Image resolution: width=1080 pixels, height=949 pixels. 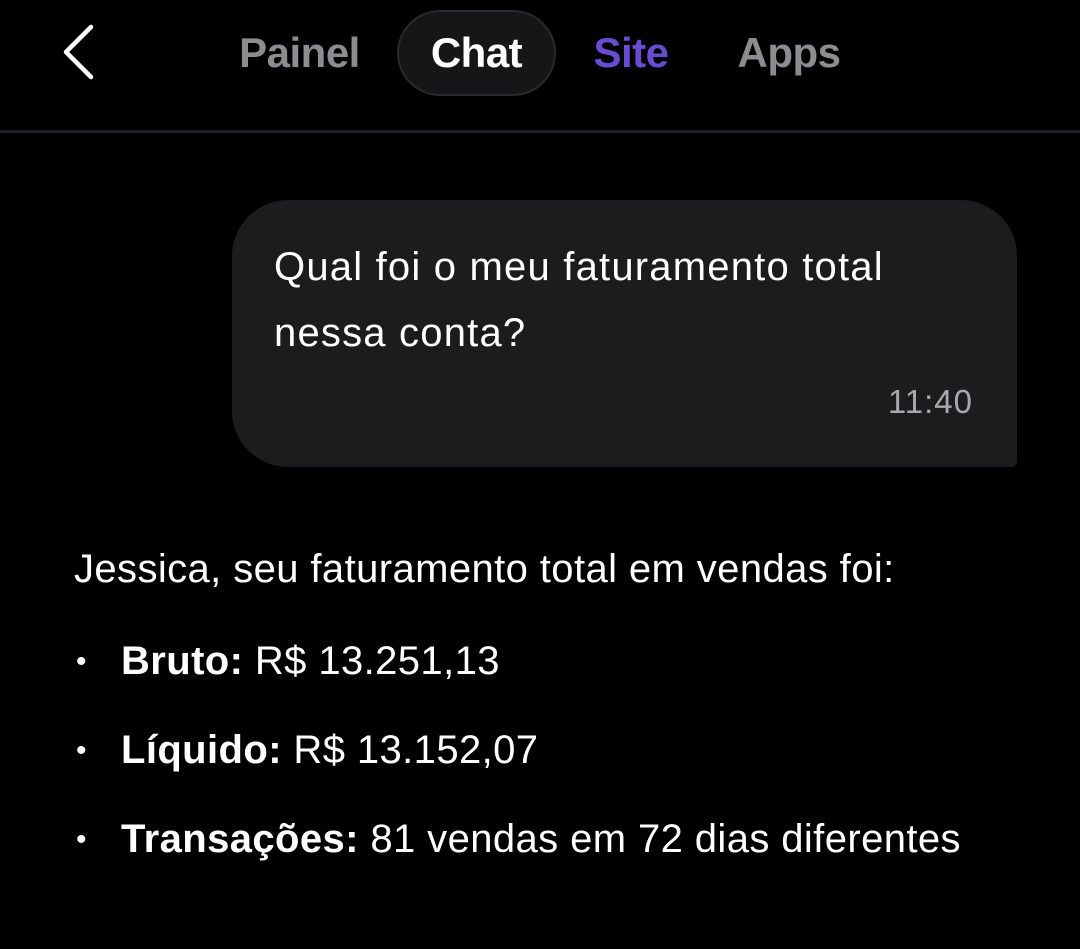 I want to click on tab-site: Site, so click(x=631, y=53).